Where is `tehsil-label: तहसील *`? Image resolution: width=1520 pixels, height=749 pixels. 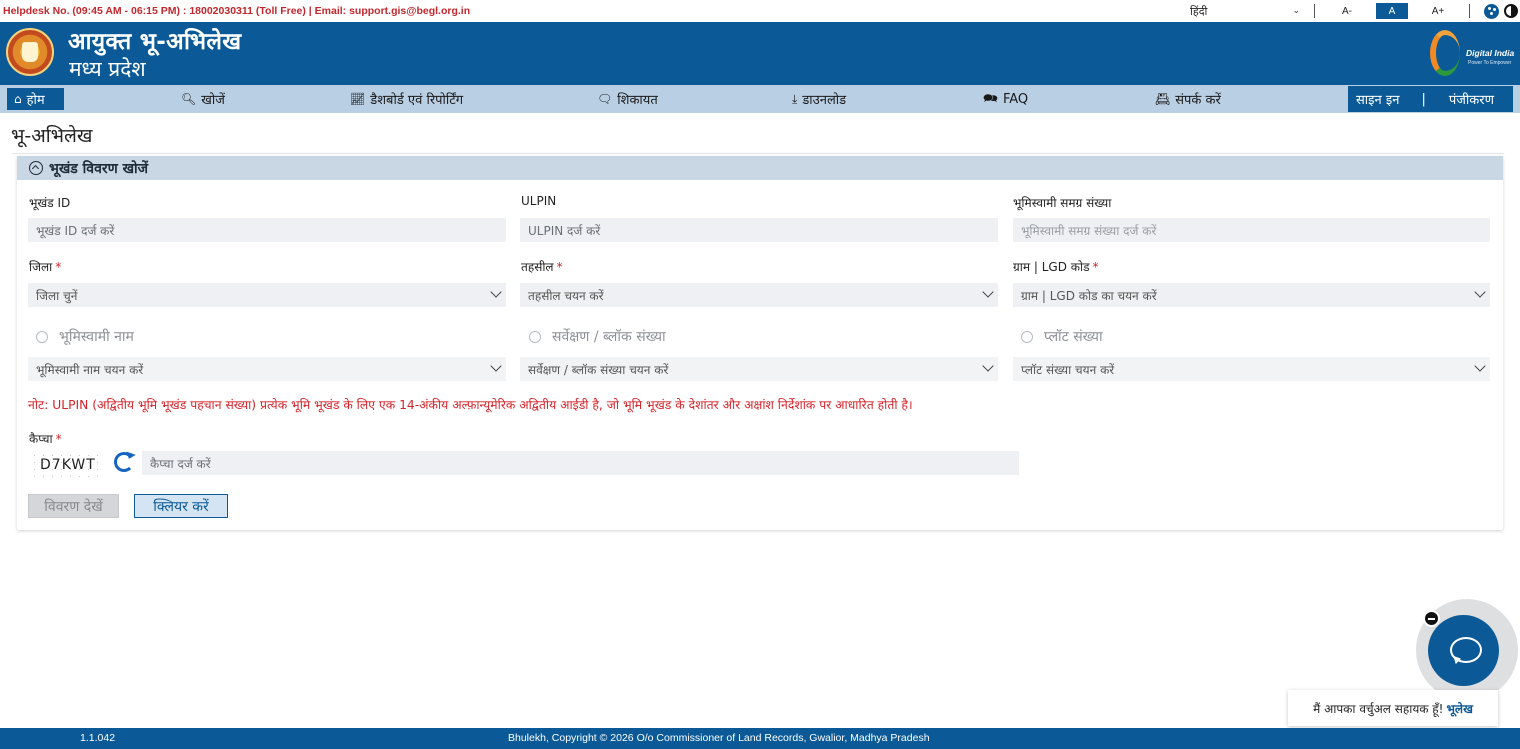
tehsil-label: तहसील * is located at coordinates (542, 267).